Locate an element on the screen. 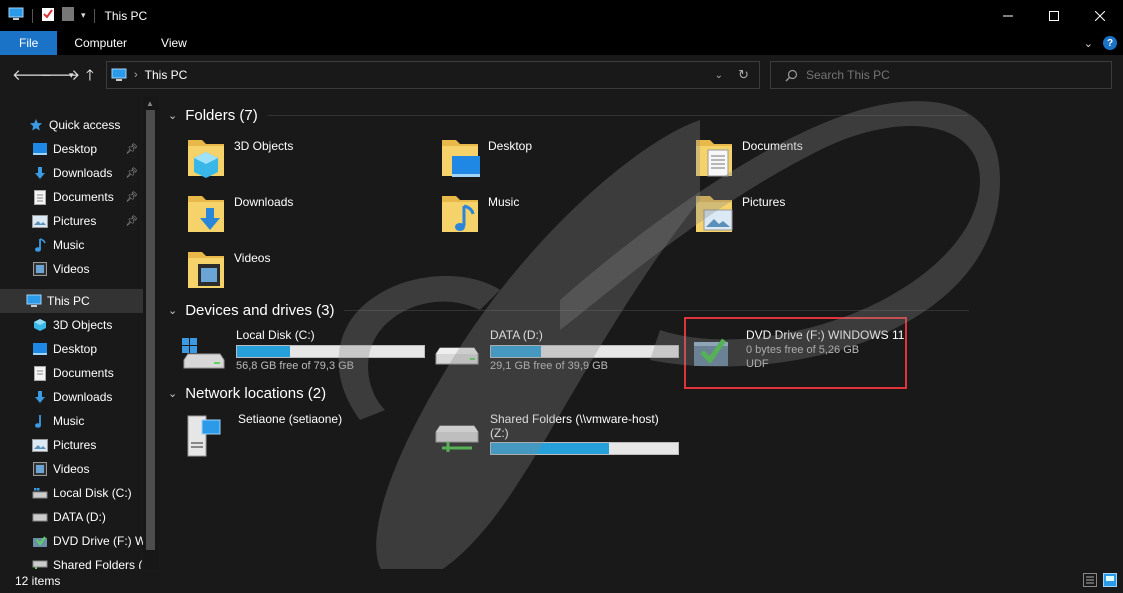 Image resolution: width=1123 pixels, height=593 pixels. folder-videos: Videos is located at coordinates (227, 270).